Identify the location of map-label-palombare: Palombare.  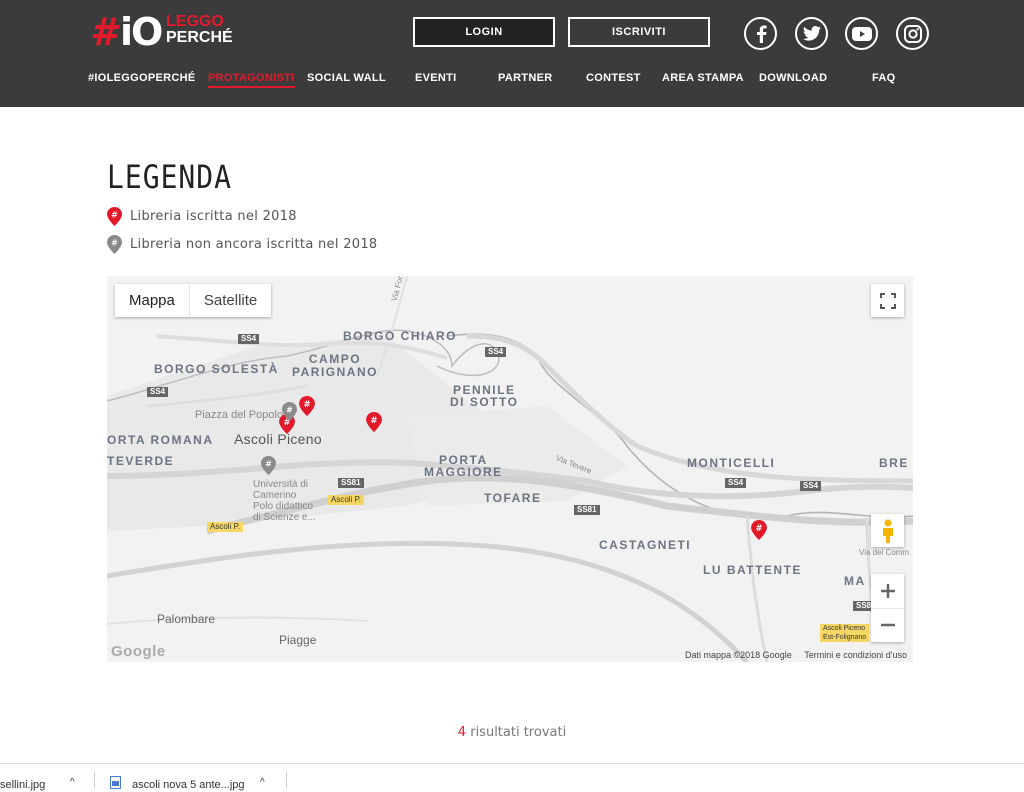
(186, 619).